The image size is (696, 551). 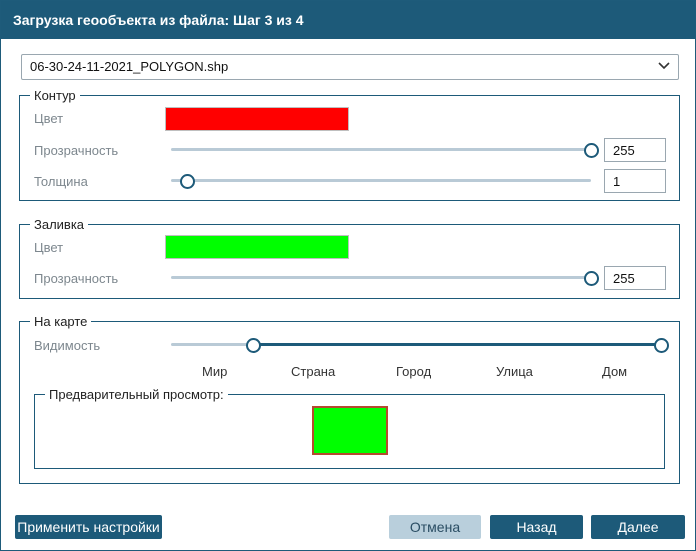 What do you see at coordinates (76, 150) in the screenshot?
I see `outline-opacity-label: Прозрачность` at bounding box center [76, 150].